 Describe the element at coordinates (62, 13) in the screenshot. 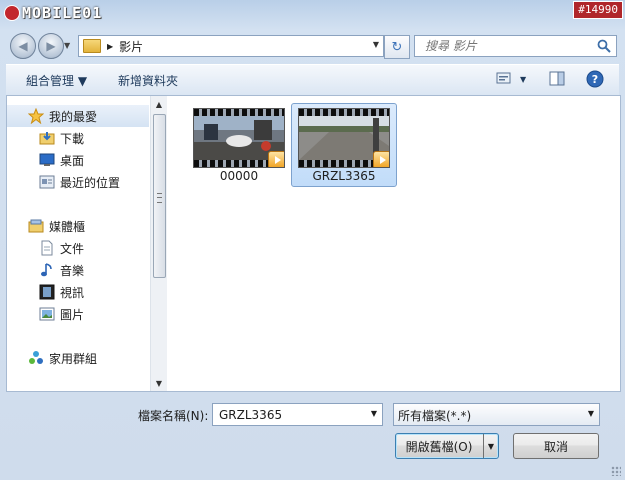

I see `logo-text: MOBILE01` at that location.